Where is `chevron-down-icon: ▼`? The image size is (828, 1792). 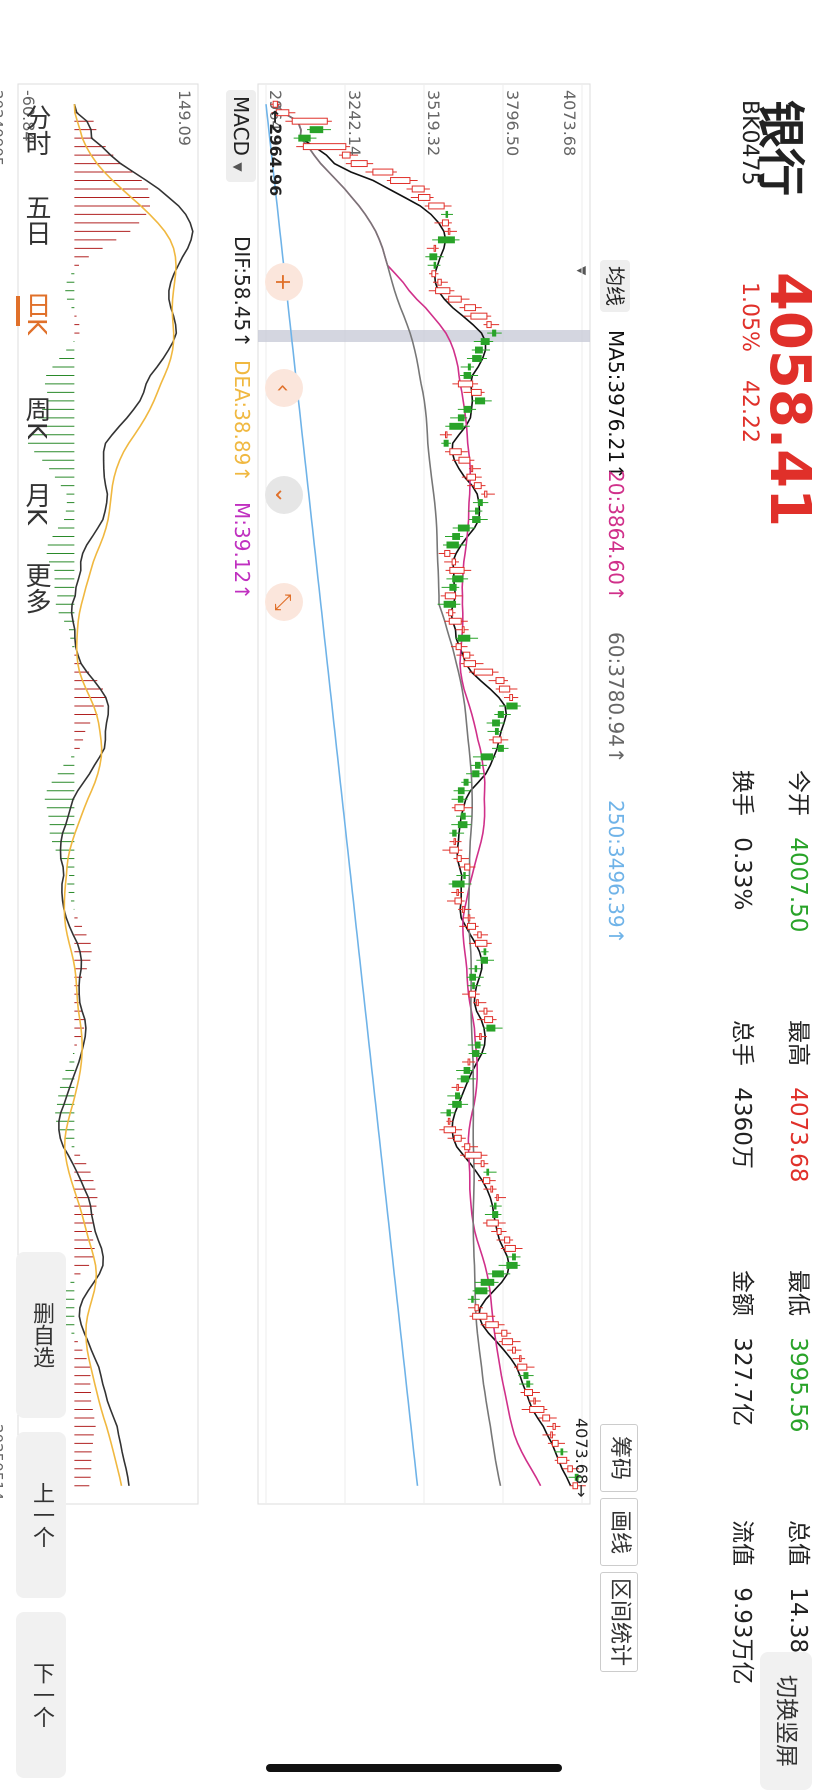 chevron-down-icon: ▼ is located at coordinates (238, 167).